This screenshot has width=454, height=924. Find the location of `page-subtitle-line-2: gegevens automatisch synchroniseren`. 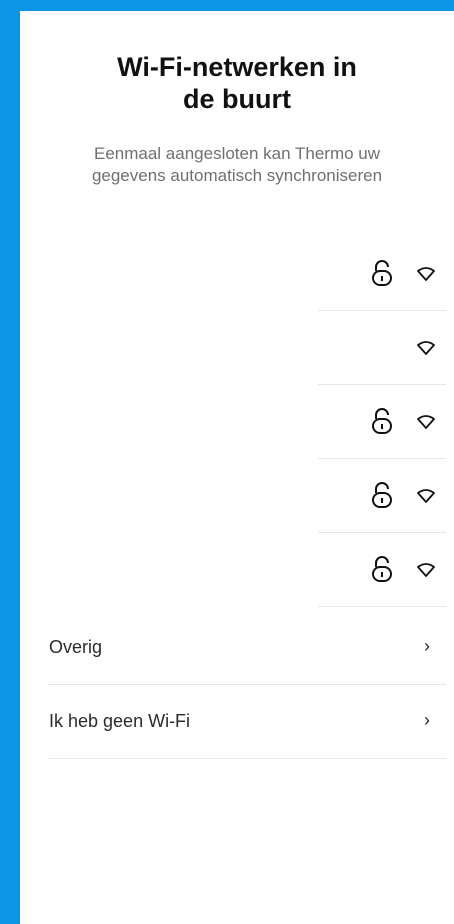

page-subtitle-line-2: gegevens automatisch synchroniseren is located at coordinates (237, 175).